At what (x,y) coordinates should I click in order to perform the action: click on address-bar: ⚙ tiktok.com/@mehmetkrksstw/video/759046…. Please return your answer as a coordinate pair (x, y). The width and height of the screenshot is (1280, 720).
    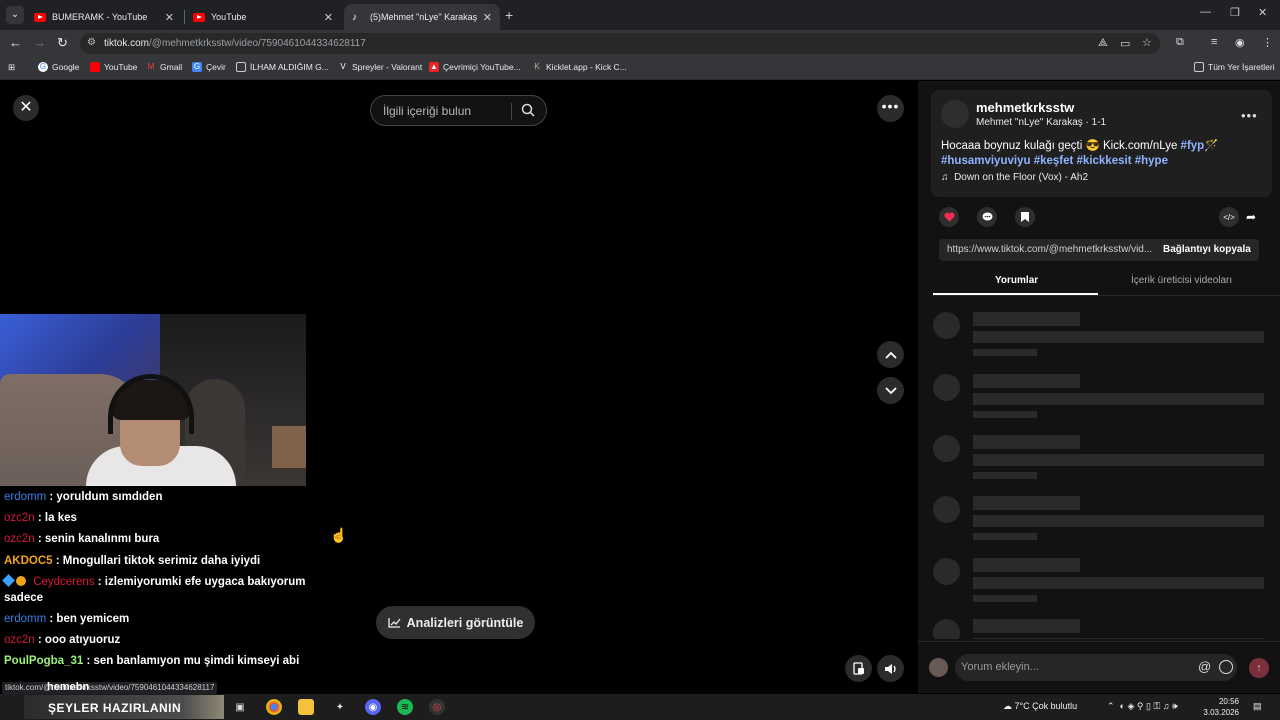
    Looking at the image, I should click on (620, 43).